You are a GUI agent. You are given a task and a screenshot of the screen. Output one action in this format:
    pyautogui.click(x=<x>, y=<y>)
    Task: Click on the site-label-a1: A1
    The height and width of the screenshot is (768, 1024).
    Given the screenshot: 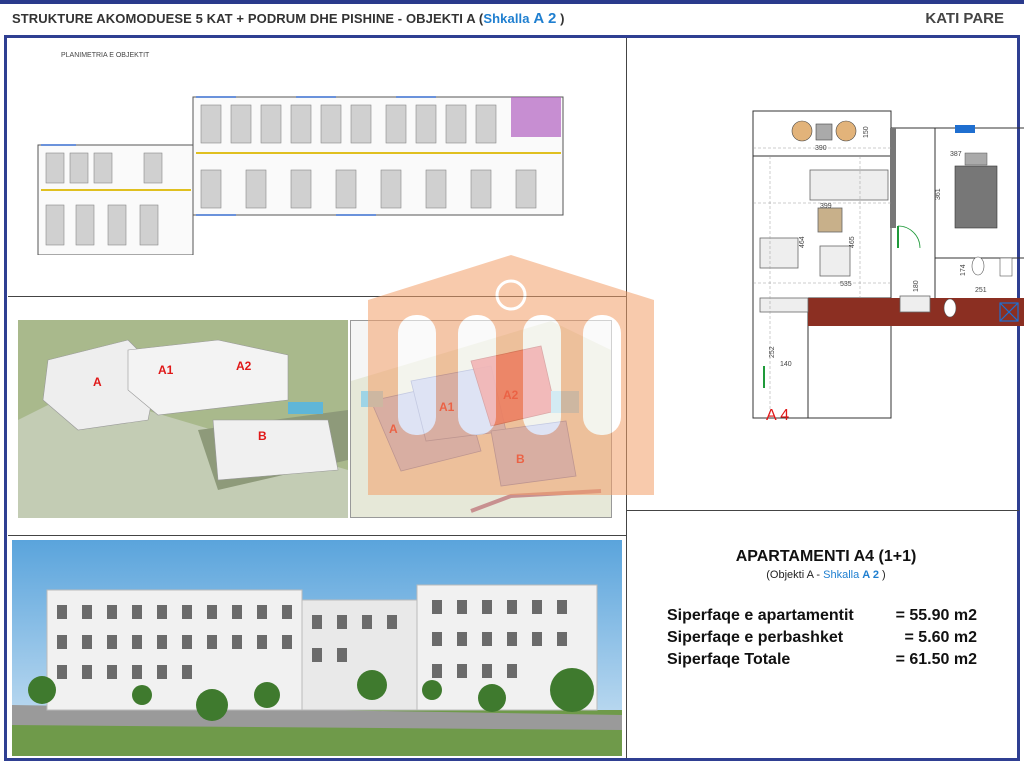 What is the action you would take?
    pyautogui.click(x=447, y=407)
    